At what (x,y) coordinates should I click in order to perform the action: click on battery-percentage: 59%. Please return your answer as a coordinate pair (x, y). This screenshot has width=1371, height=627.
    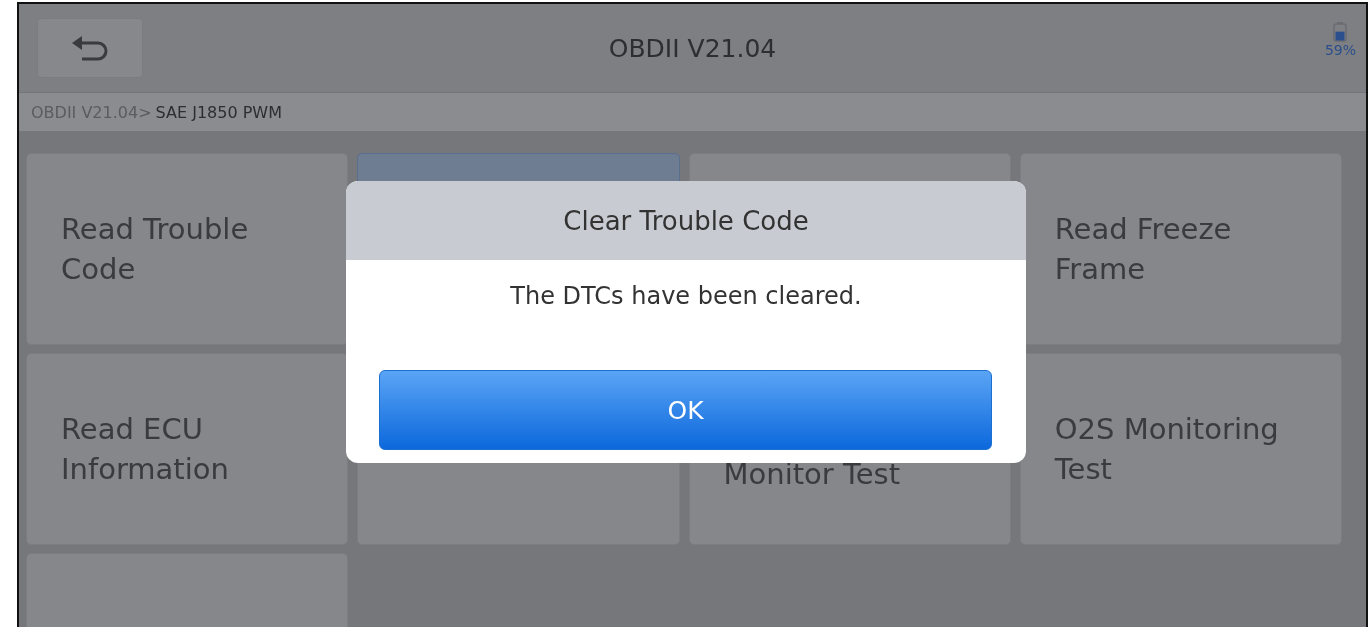
    Looking at the image, I should click on (1340, 50).